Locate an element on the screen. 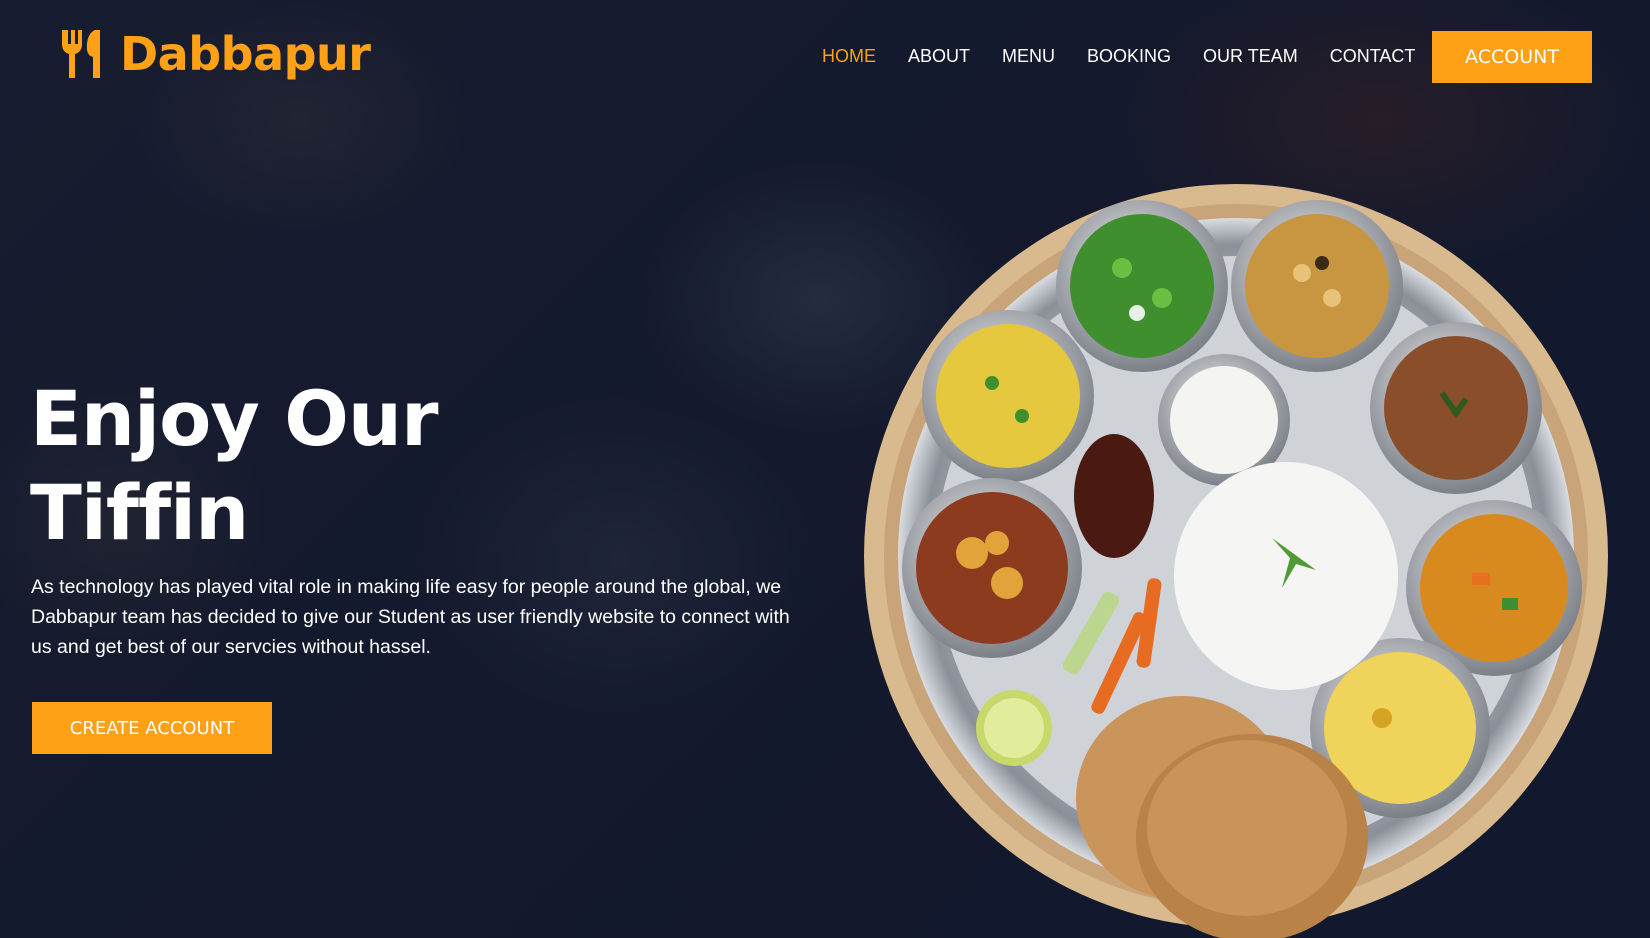 The image size is (1650, 938). account-button: ACCOUNT is located at coordinates (1512, 57).